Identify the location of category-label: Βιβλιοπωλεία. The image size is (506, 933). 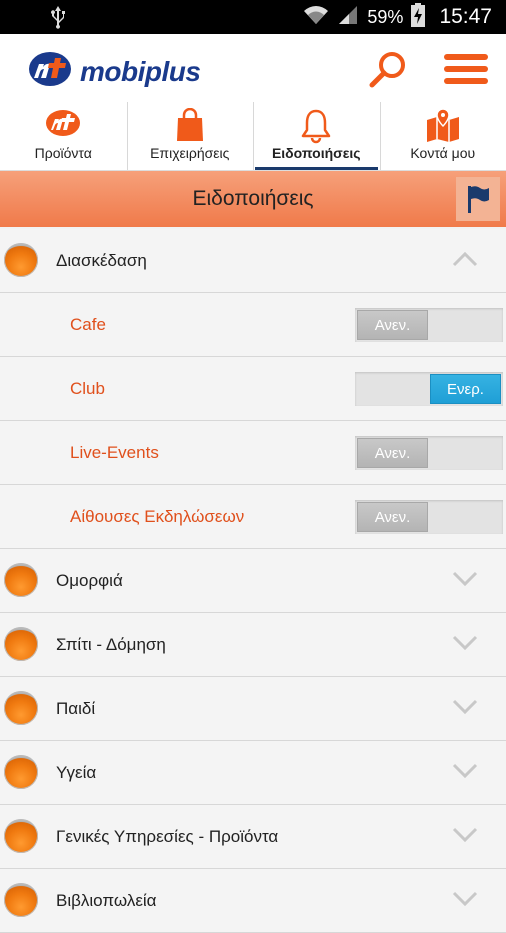
(106, 901).